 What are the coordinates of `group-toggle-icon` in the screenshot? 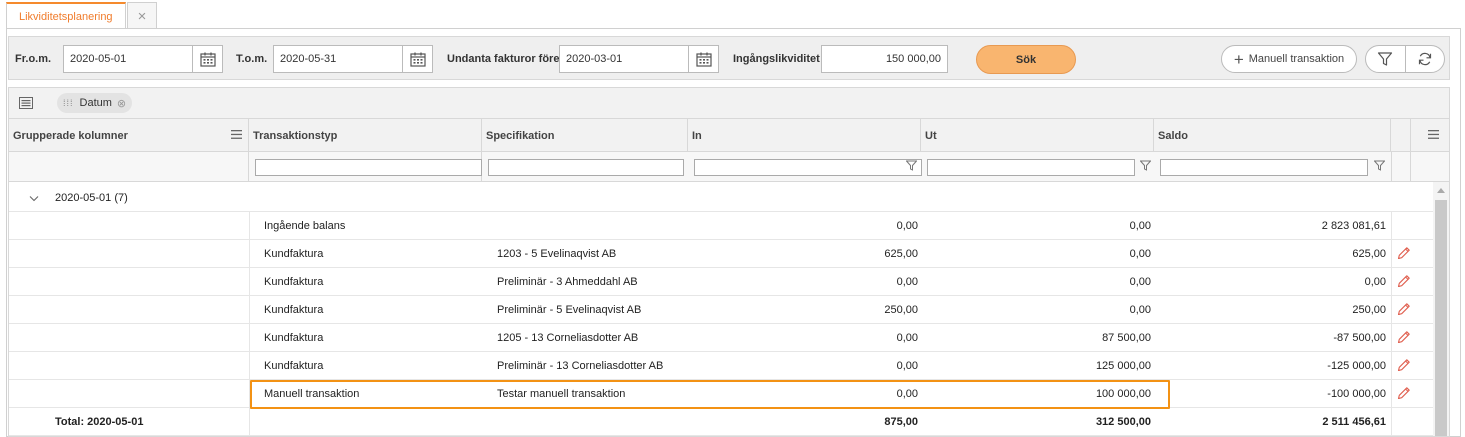 It's located at (26, 104).